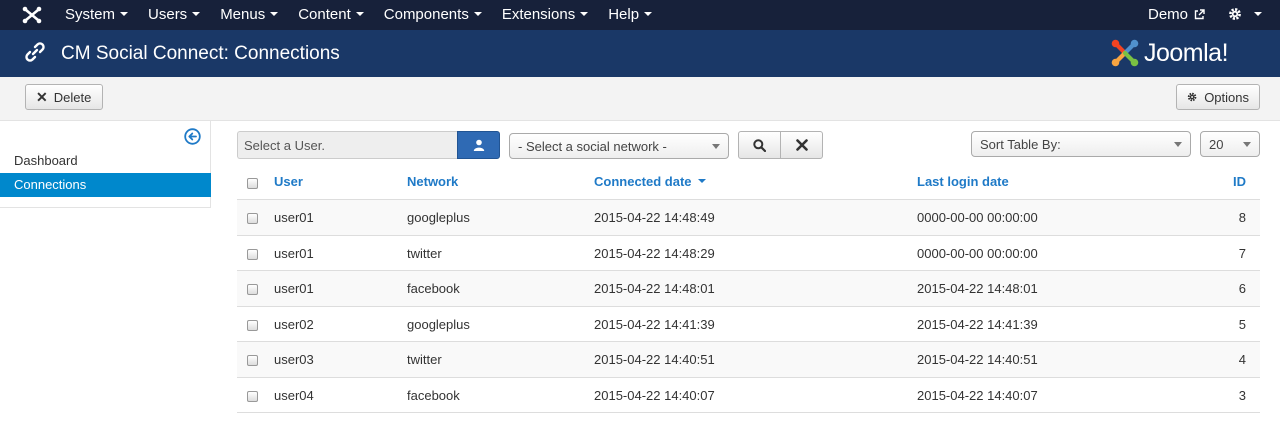 Image resolution: width=1280 pixels, height=422 pixels. What do you see at coordinates (1081, 144) in the screenshot?
I see `sort-table-select: Sort Table By:` at bounding box center [1081, 144].